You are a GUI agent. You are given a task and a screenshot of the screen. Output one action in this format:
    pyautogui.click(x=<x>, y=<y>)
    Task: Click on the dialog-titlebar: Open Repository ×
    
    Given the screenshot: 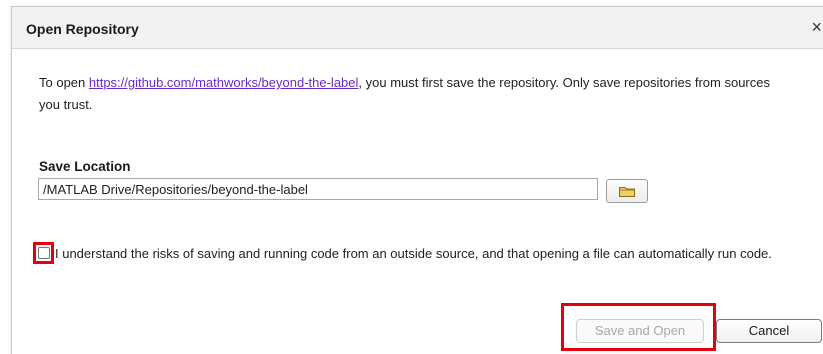 What is the action you would take?
    pyautogui.click(x=417, y=28)
    